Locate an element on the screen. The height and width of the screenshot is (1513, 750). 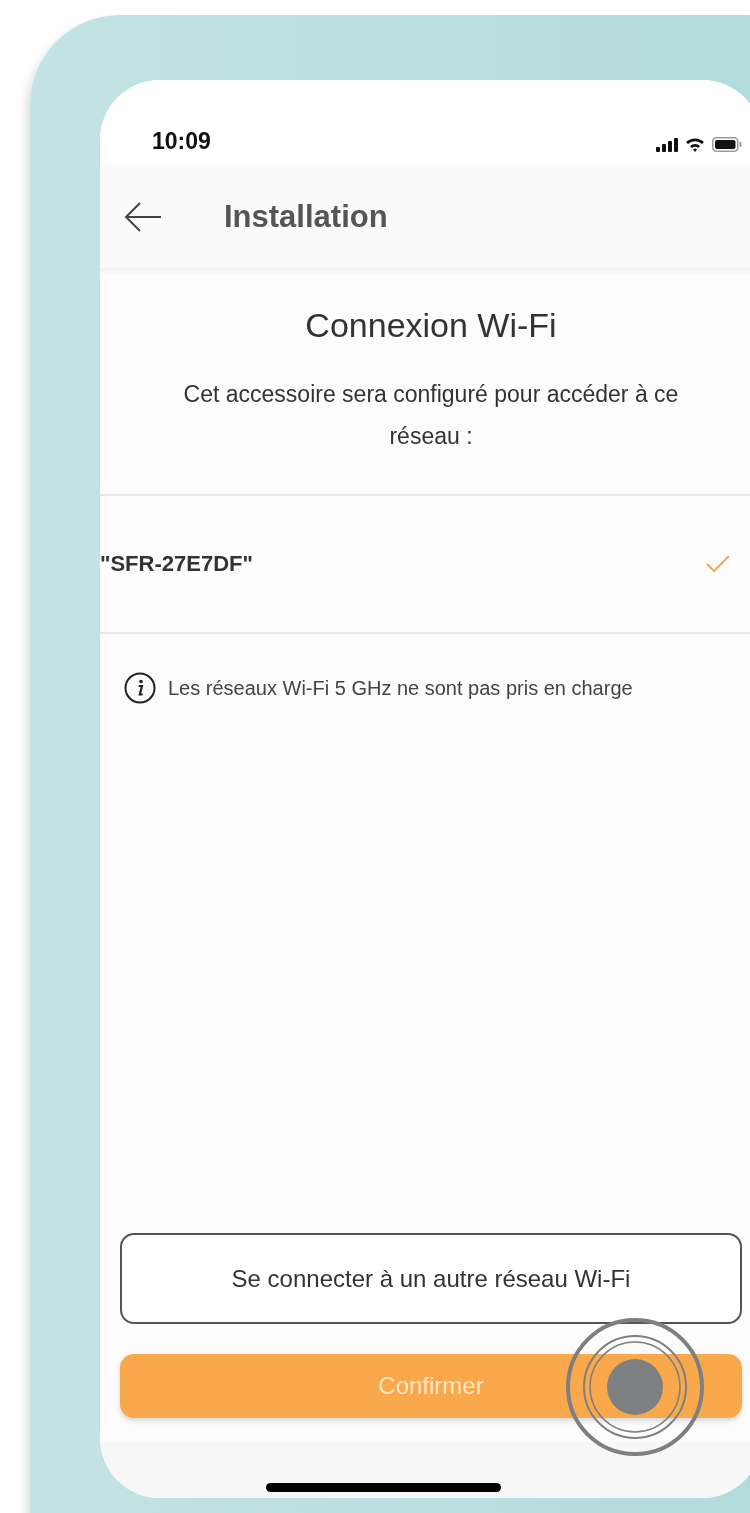
back-arrow-icon is located at coordinates (143, 216).